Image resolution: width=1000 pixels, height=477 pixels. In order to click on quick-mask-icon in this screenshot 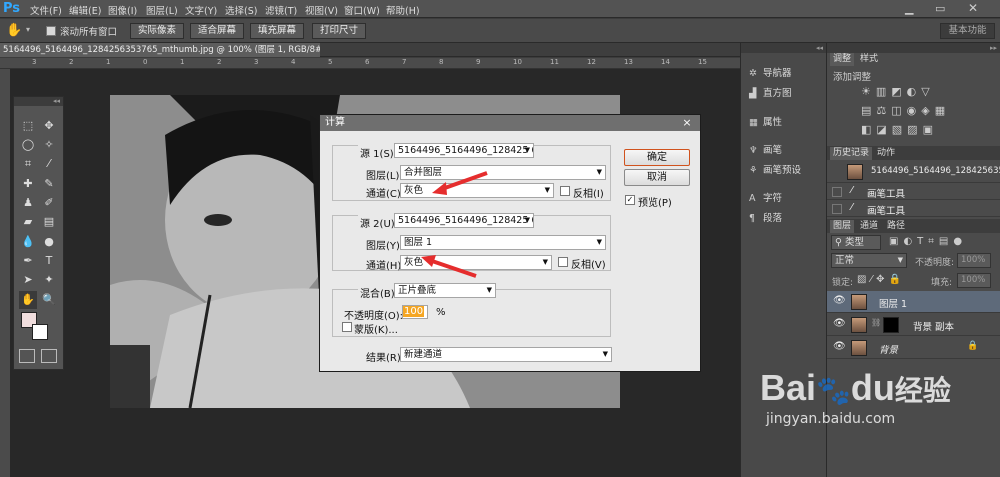, I will do `click(27, 356)`.